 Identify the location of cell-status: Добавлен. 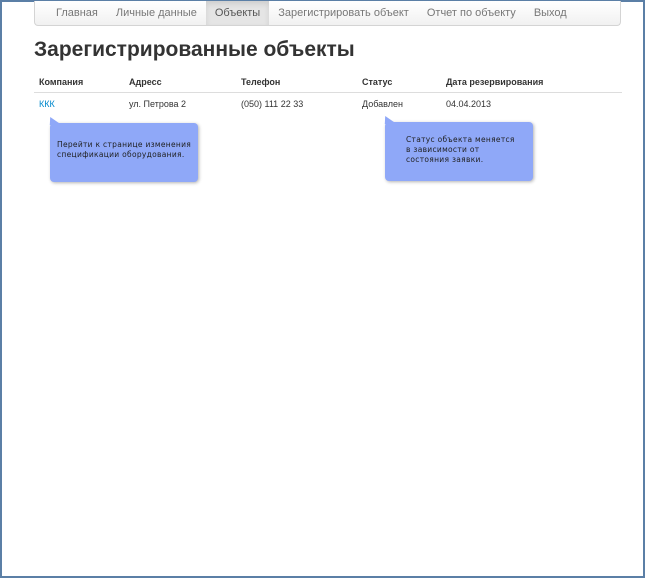
(382, 104).